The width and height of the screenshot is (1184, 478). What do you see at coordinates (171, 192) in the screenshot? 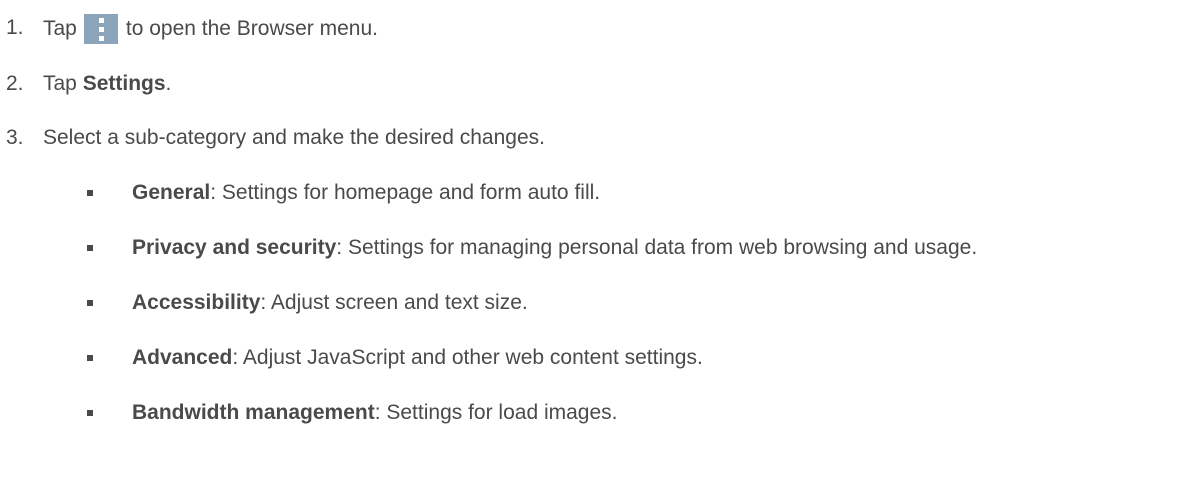
I see `subcategory-term: General` at bounding box center [171, 192].